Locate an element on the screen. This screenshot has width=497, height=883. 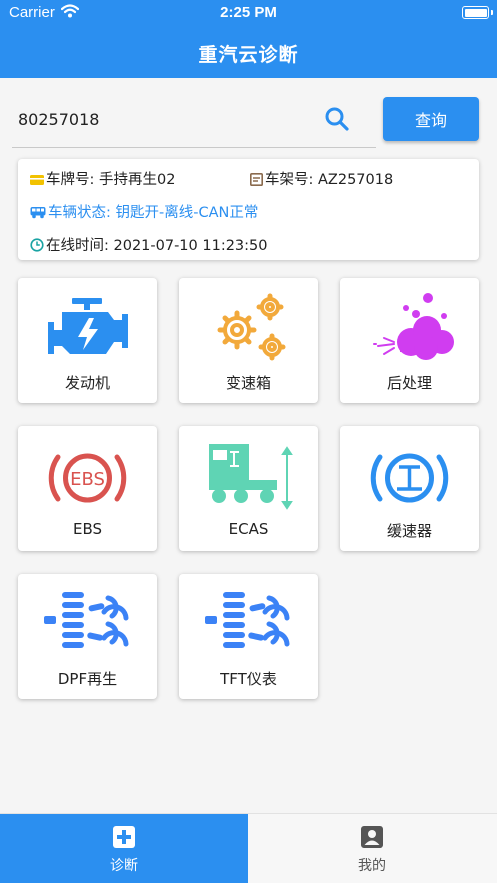
search-icon is located at coordinates (337, 119).